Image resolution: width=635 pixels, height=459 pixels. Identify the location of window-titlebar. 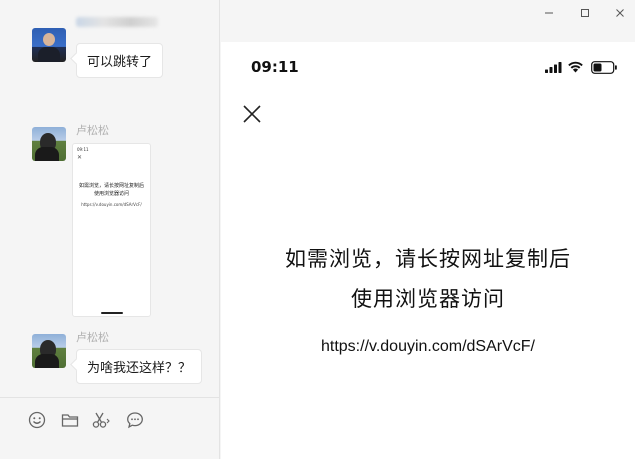
(428, 21).